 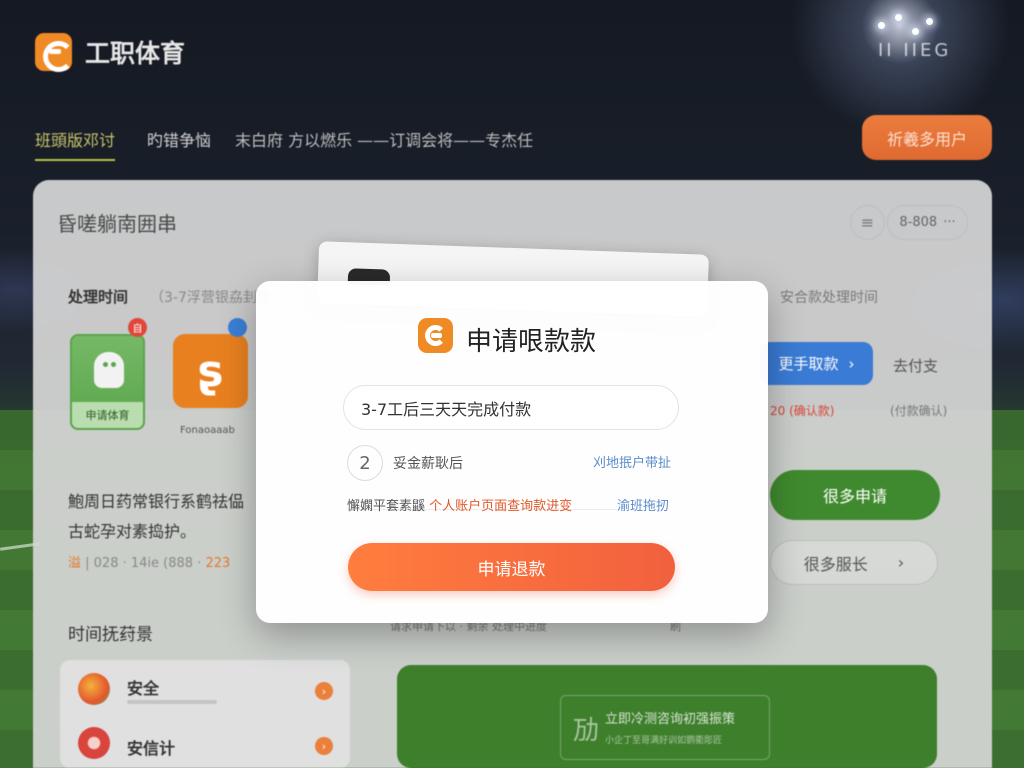 What do you see at coordinates (94, 689) in the screenshot?
I see `security-icon` at bounding box center [94, 689].